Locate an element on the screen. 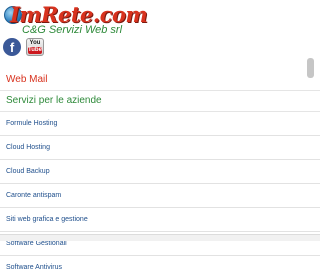  submenu-item-software-antivirus: Software Antivirus is located at coordinates (160, 267).